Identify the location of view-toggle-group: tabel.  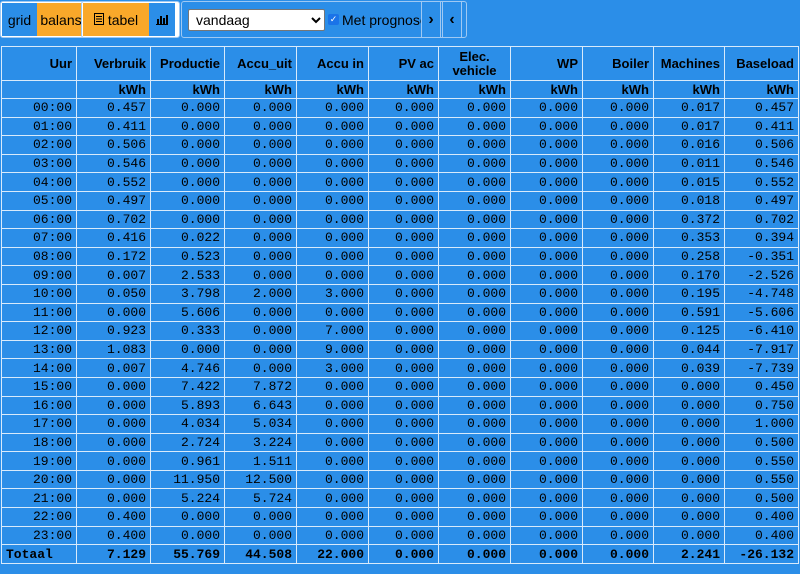
(130, 19).